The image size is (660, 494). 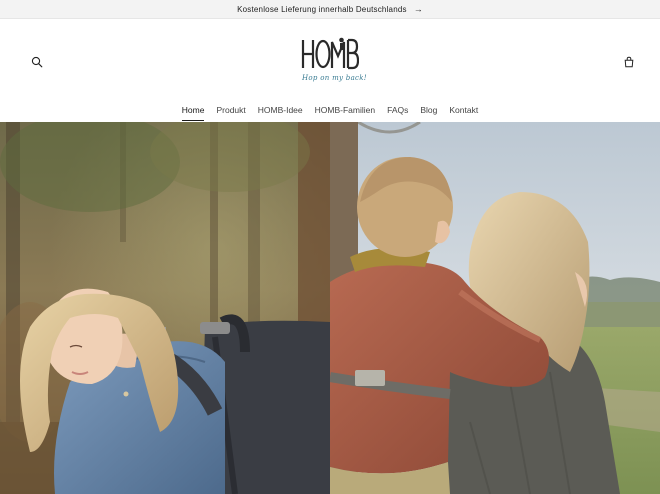 What do you see at coordinates (230, 112) in the screenshot?
I see `nav-produkt: Produkt` at bounding box center [230, 112].